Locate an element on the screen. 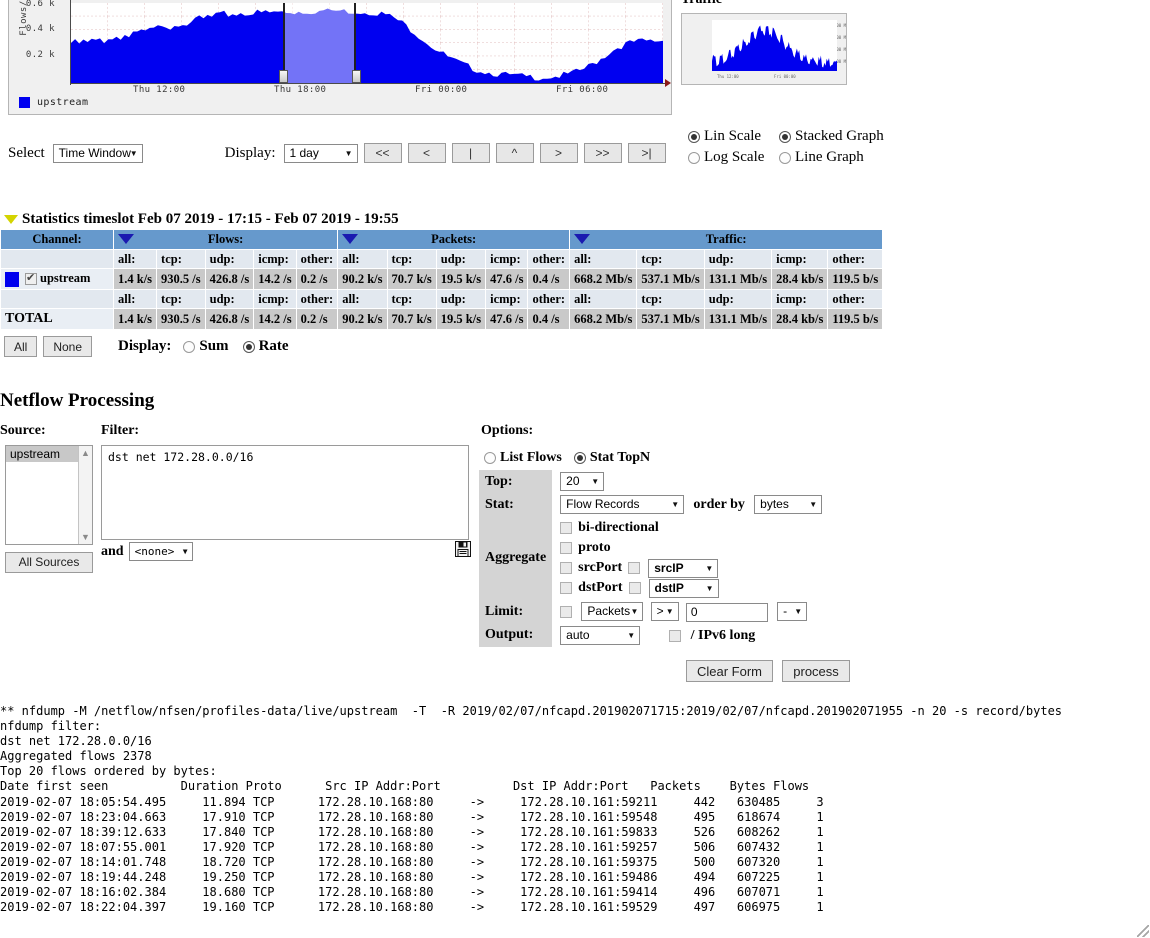  sub2-packets-udp: udp: is located at coordinates (461, 299).